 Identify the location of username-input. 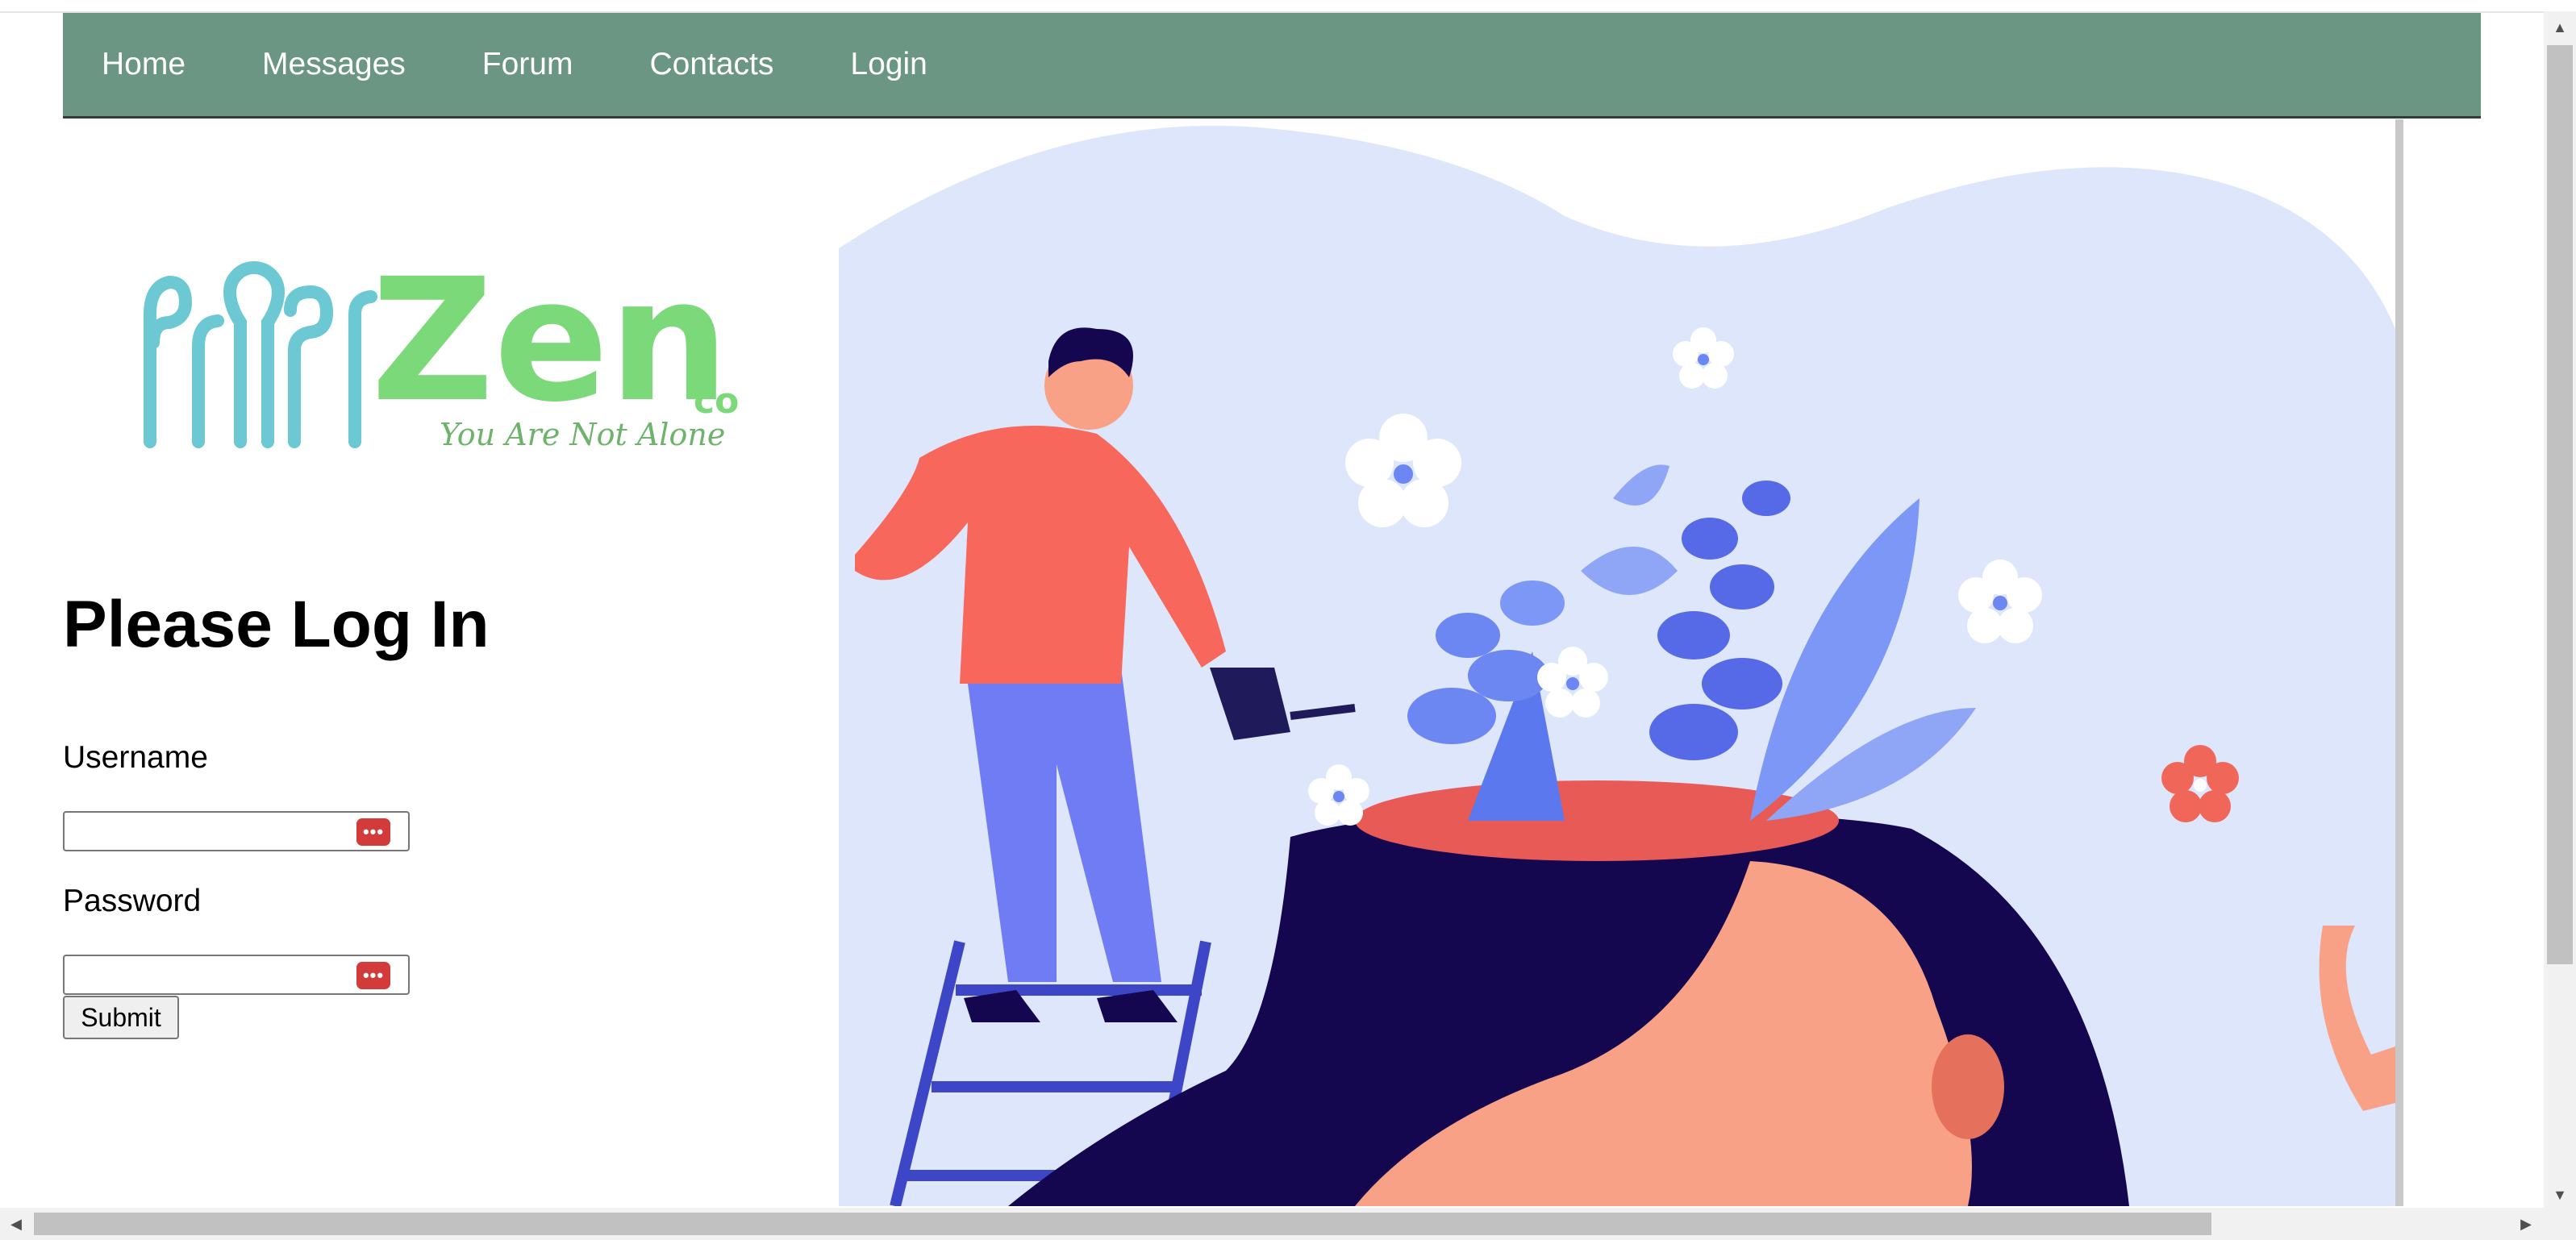
(216, 832).